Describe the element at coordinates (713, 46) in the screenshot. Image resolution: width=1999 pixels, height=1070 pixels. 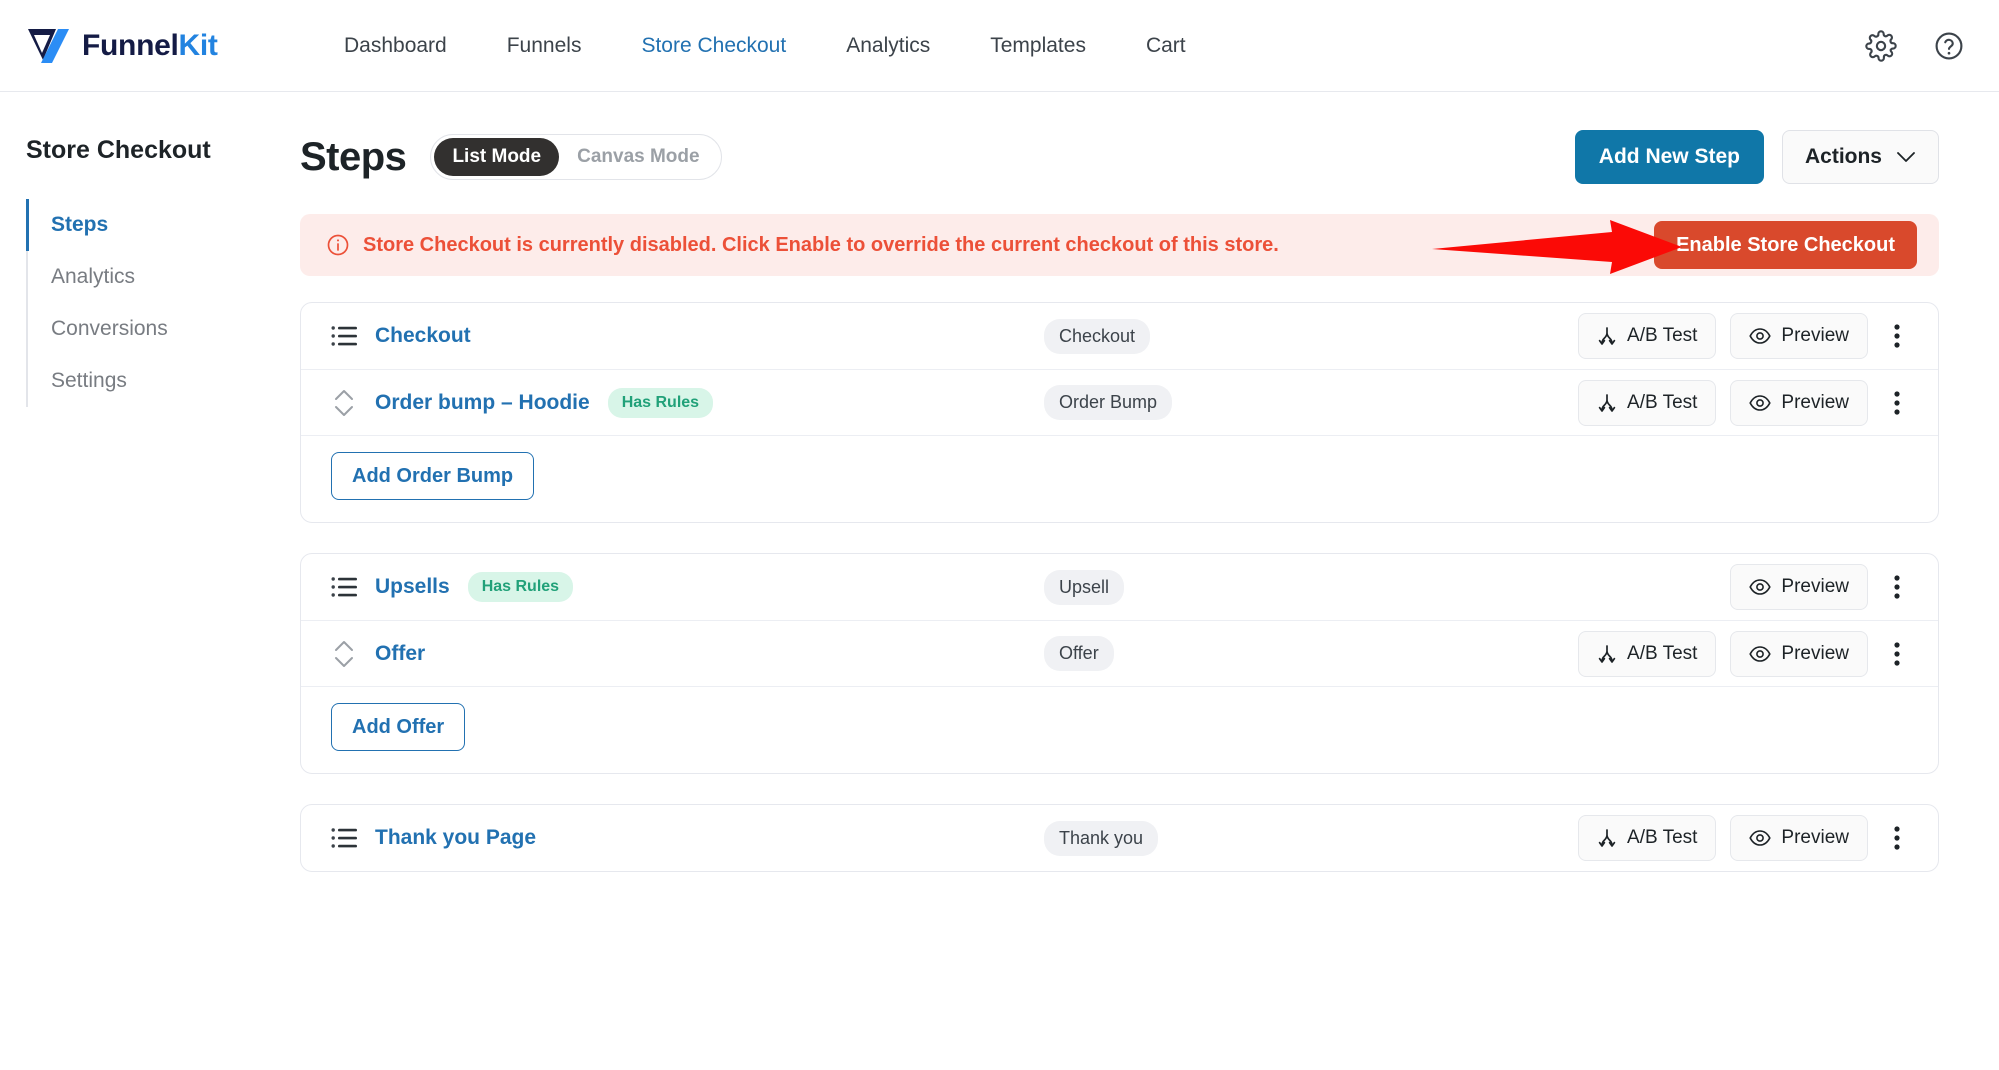
I see `nav-item-store-checkout: Store Checkout` at that location.